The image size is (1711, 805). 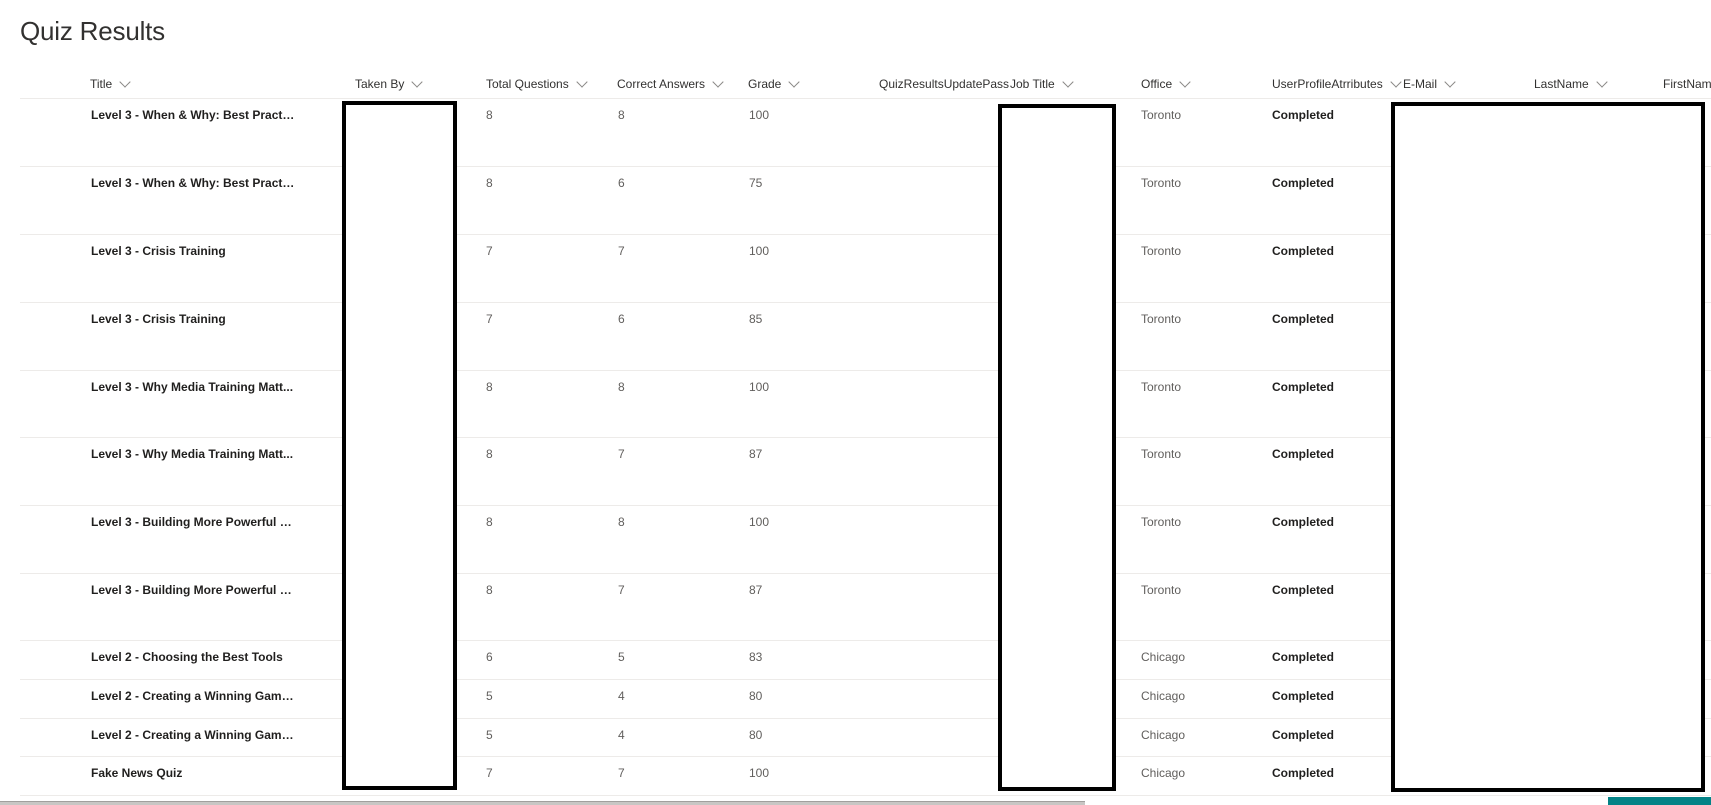 What do you see at coordinates (756, 657) in the screenshot?
I see `cell-grade: 83` at bounding box center [756, 657].